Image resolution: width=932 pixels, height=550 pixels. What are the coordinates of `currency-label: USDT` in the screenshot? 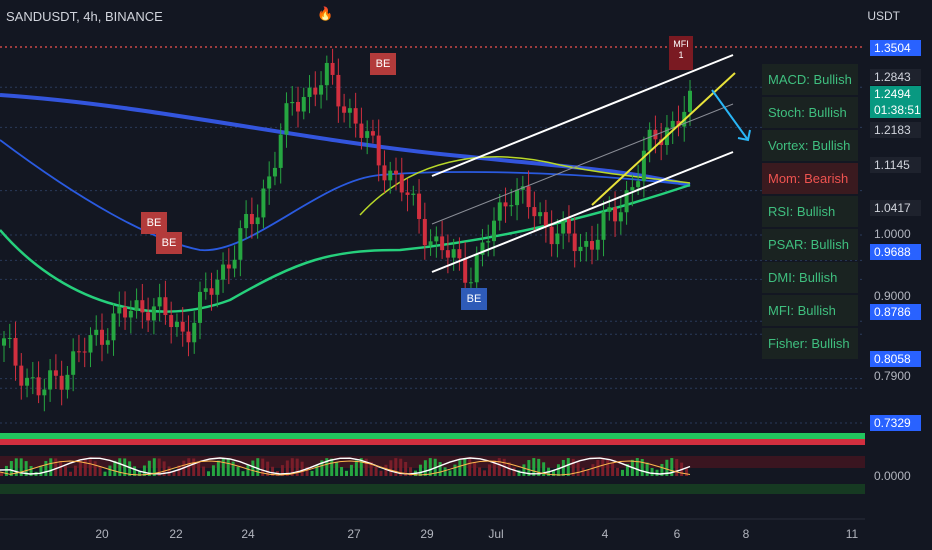 It's located at (883, 16).